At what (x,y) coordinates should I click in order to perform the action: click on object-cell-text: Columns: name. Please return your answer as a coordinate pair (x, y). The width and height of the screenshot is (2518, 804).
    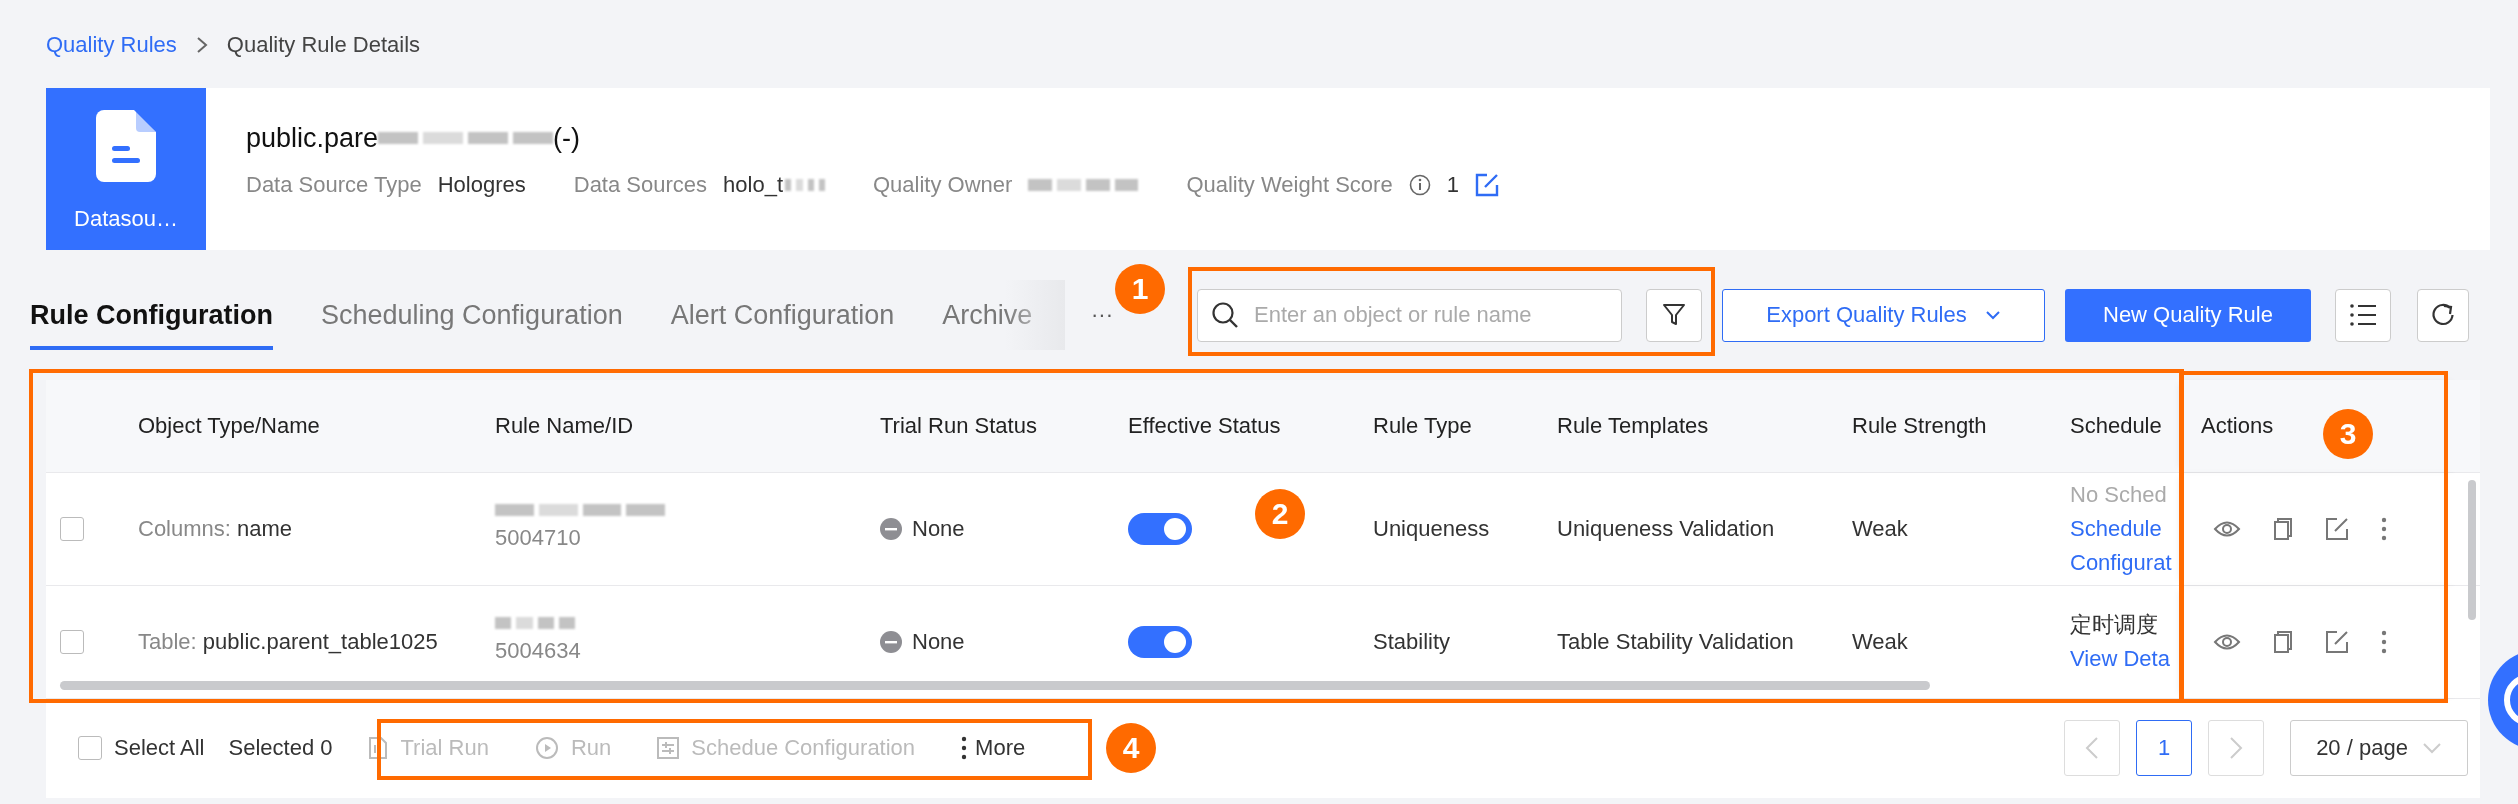
    Looking at the image, I should click on (215, 529).